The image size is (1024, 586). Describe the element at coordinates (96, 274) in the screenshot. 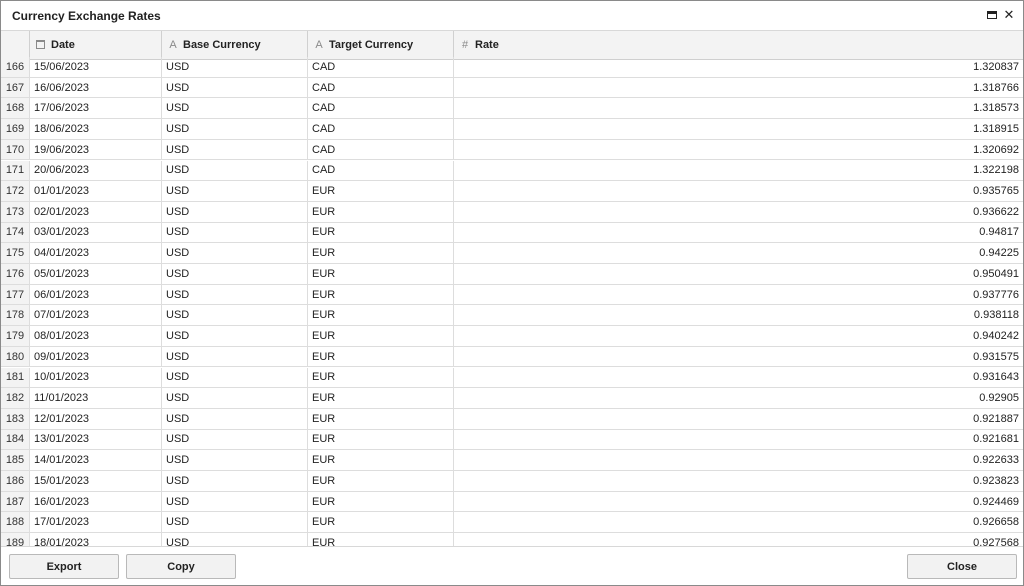

I see `date-cell: 05/01/2023` at that location.